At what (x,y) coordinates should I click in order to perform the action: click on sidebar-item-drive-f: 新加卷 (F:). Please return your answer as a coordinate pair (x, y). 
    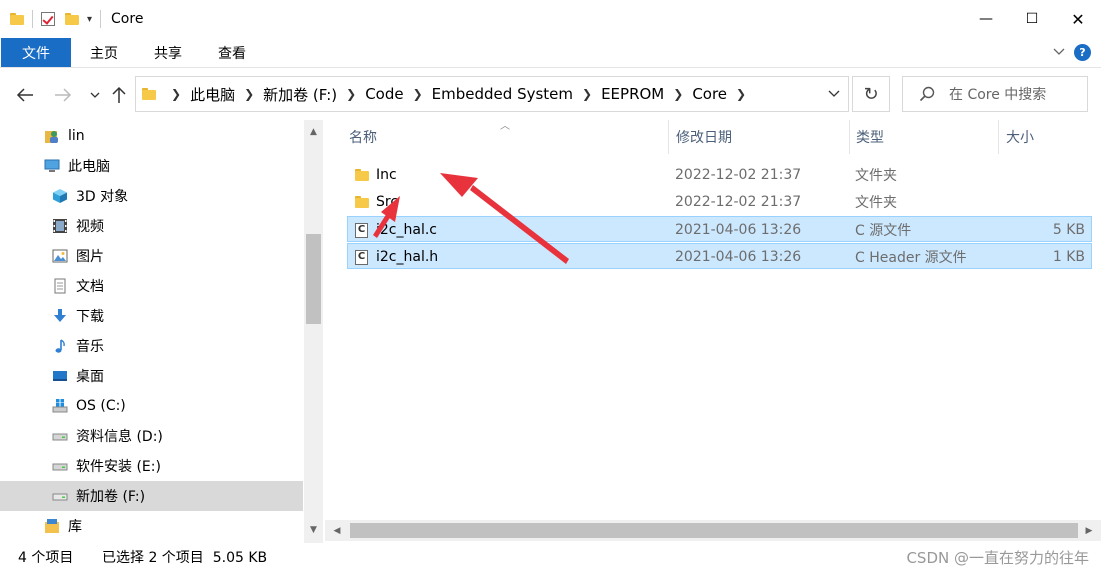
    Looking at the image, I should click on (151, 496).